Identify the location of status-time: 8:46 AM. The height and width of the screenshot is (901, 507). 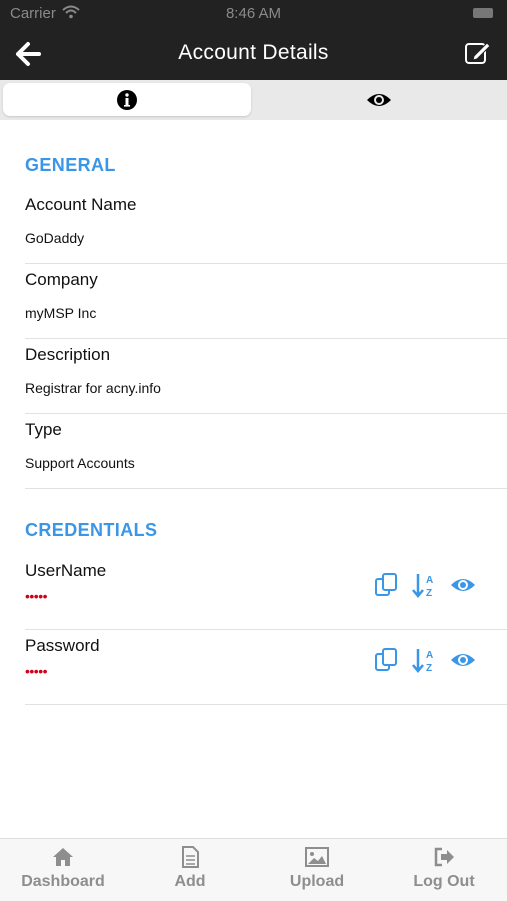
(253, 13).